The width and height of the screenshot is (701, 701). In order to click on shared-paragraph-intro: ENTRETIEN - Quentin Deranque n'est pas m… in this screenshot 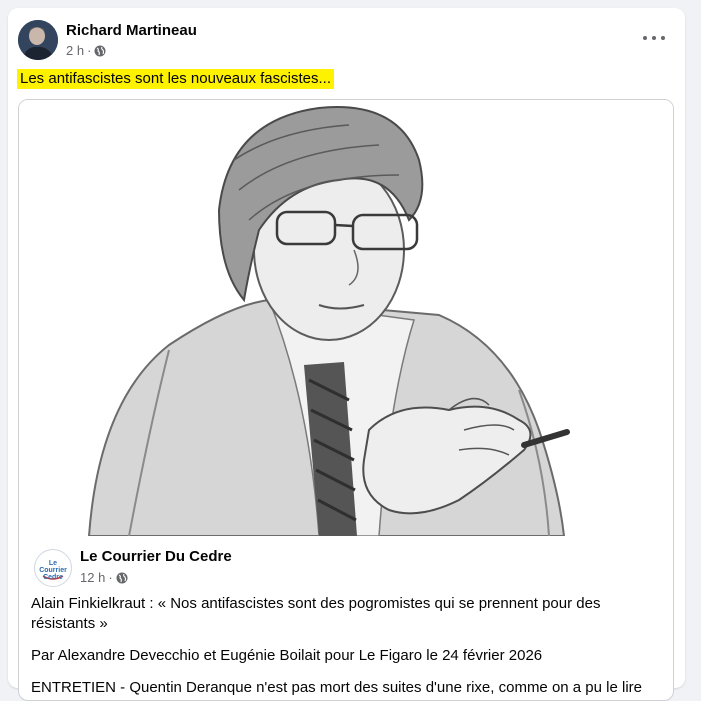, I will do `click(337, 687)`.